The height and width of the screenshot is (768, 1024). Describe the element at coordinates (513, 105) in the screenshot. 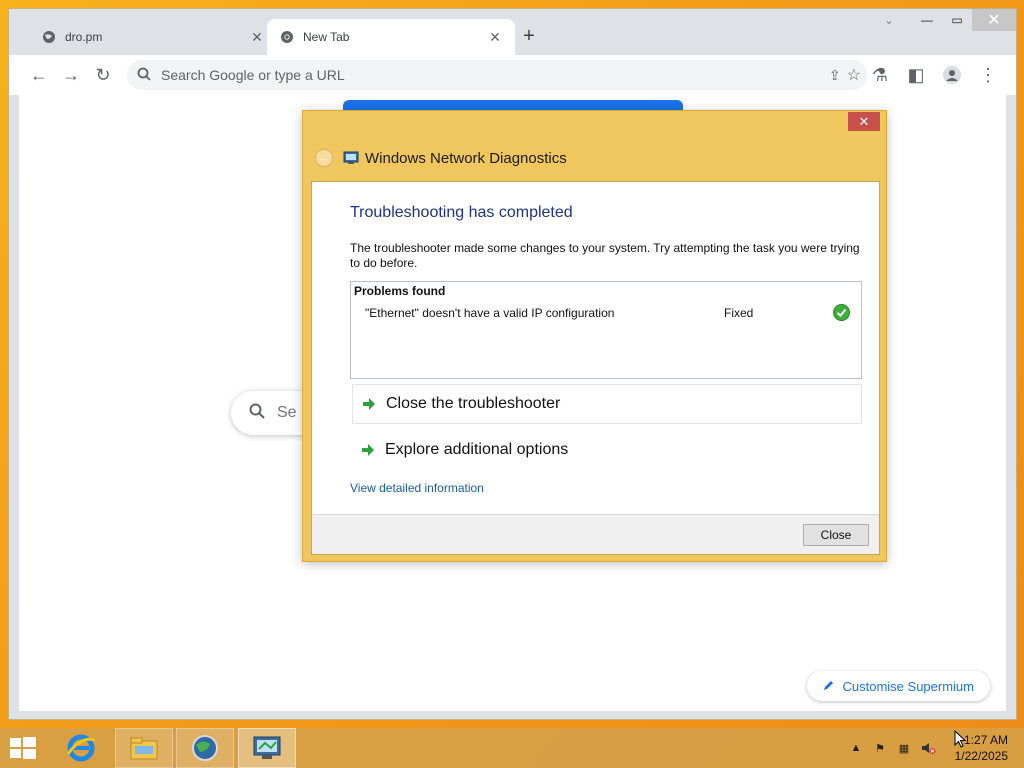

I see `google-doodle-bar` at that location.